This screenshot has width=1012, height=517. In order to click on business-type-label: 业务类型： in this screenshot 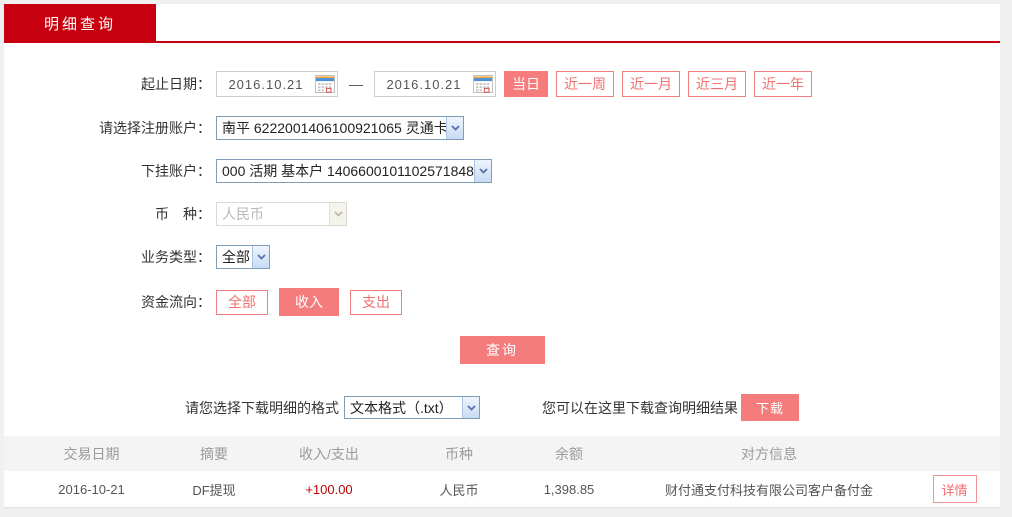, I will do `click(176, 257)`.